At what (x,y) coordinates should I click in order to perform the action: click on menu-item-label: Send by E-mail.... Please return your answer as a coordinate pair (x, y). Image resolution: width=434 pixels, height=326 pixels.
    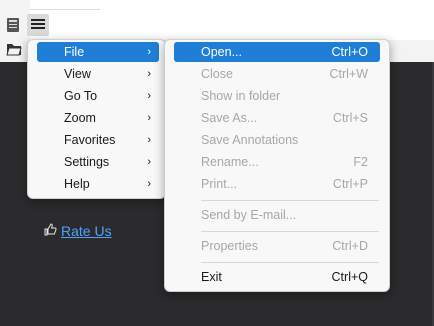
    Looking at the image, I should click on (249, 215).